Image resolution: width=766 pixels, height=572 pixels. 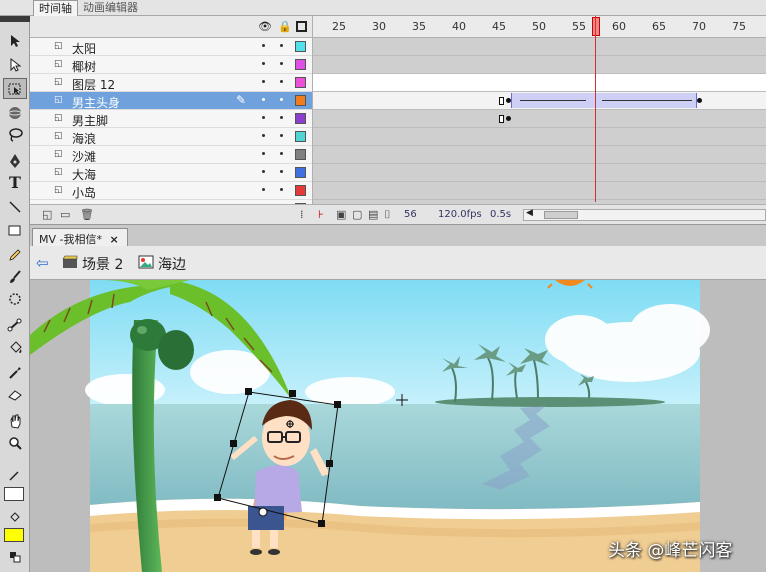 I want to click on scroll-to-playhead-icon: ⁞, so click(x=302, y=214).